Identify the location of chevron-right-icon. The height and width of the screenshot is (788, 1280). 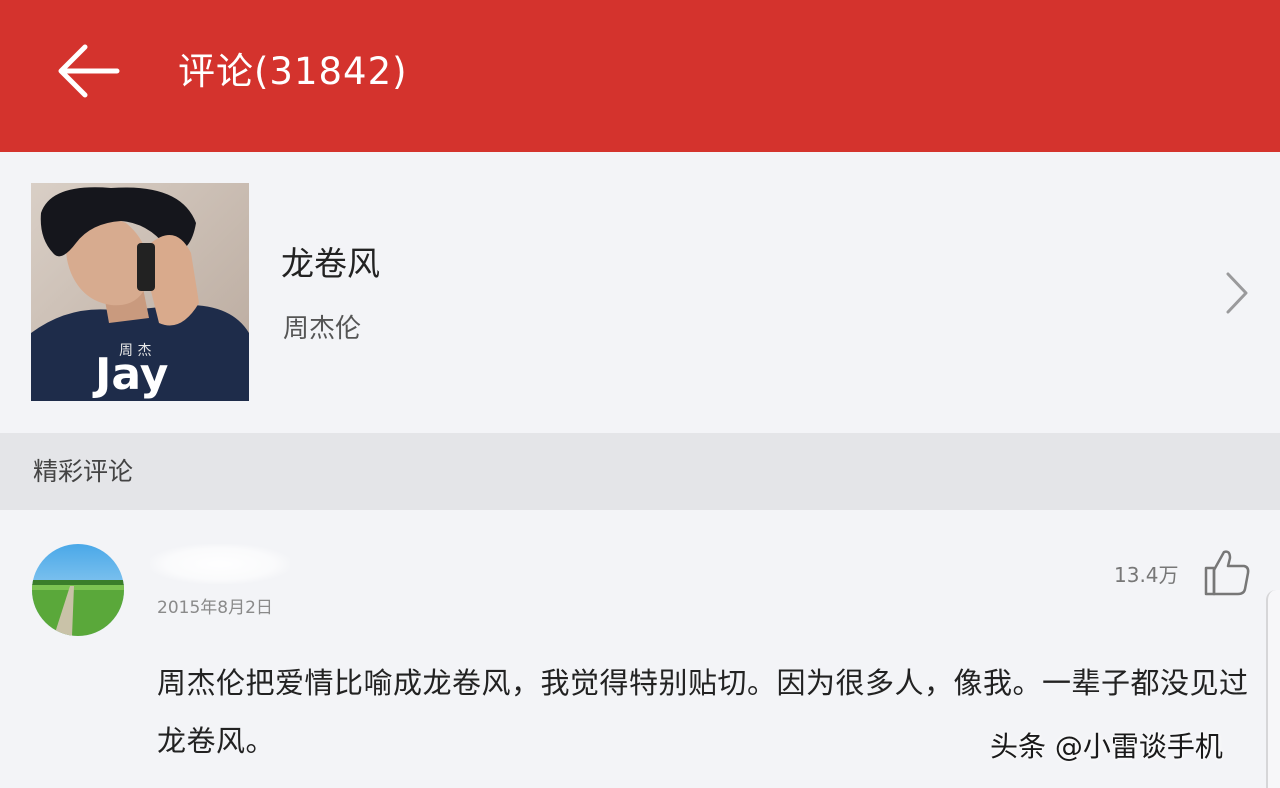
(1236, 293).